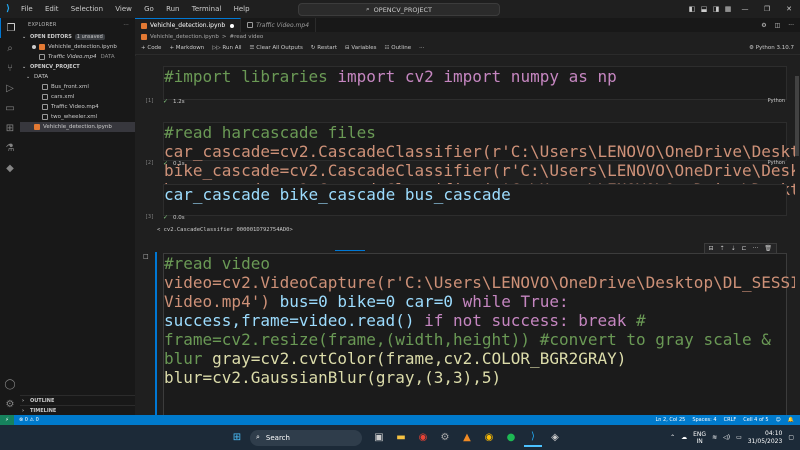 The image size is (800, 450). I want to click on file-item-notebook: Vehichle_detection.ipynb, so click(77, 127).